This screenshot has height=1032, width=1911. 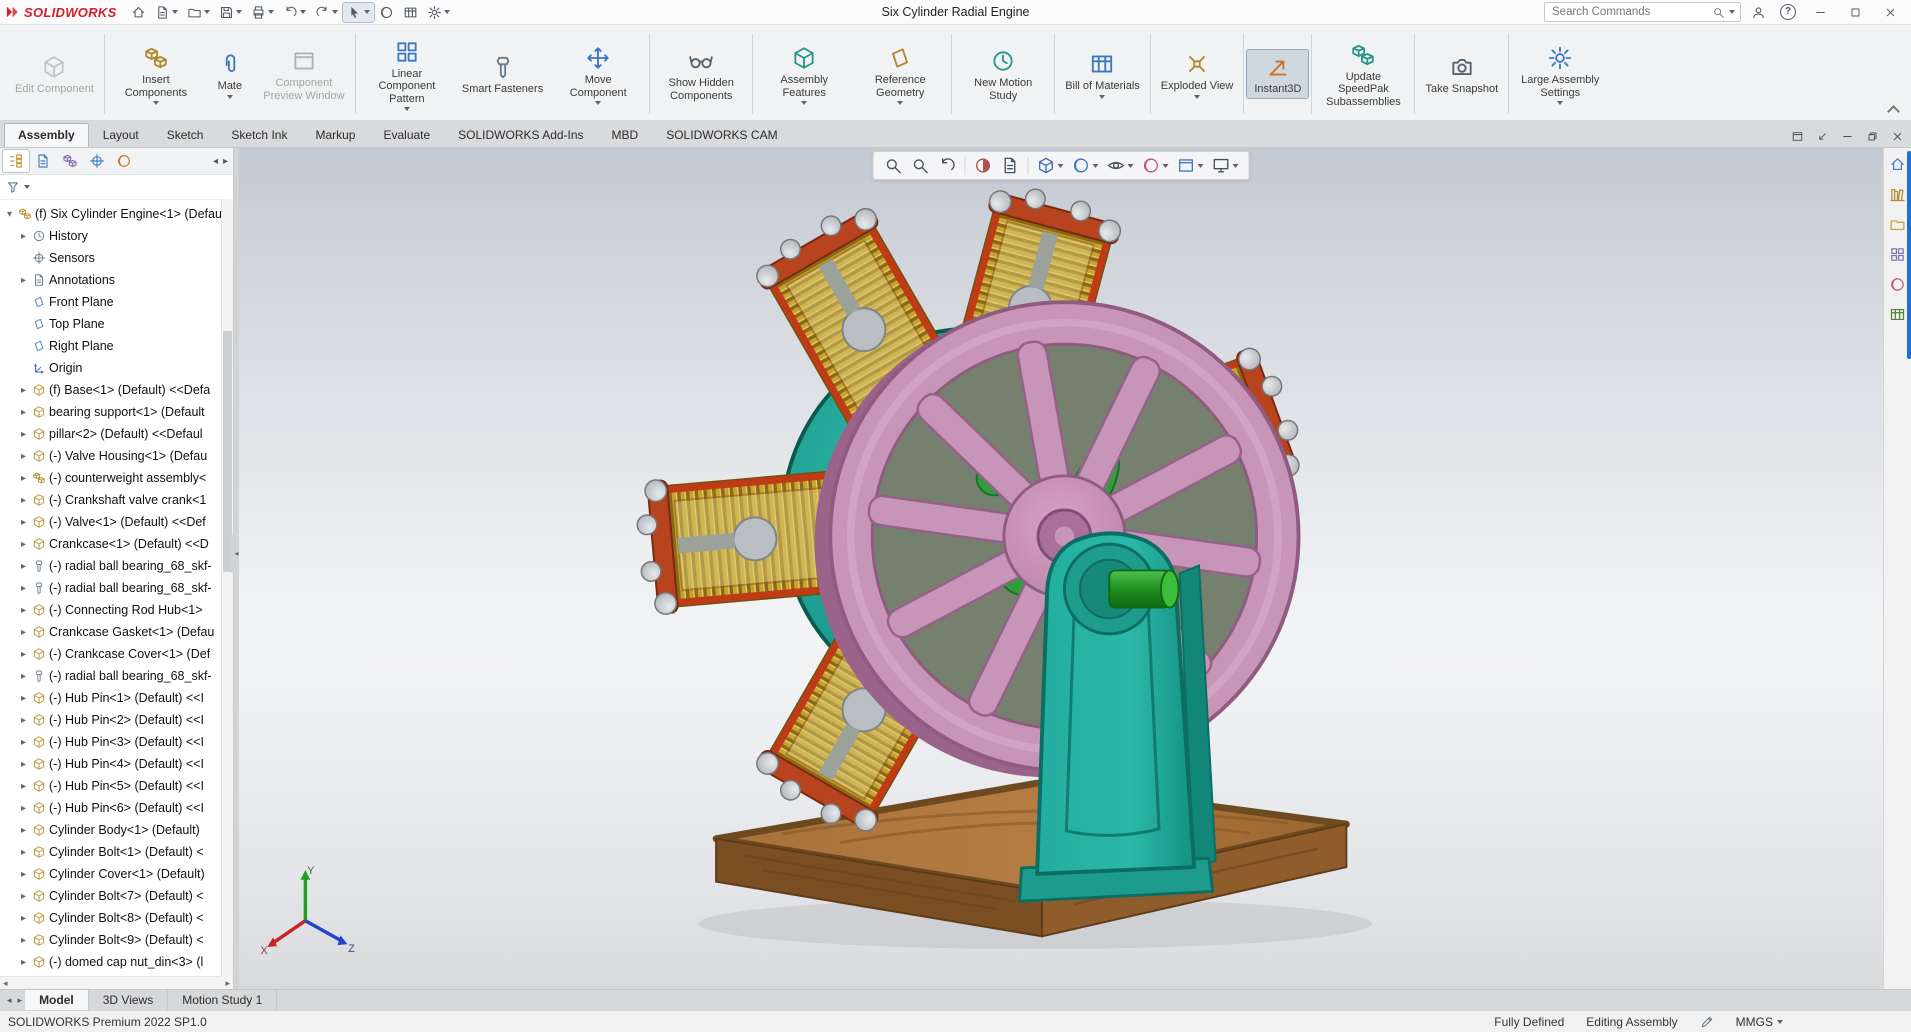 I want to click on commandmanager-tab: Sketch, so click(x=185, y=135).